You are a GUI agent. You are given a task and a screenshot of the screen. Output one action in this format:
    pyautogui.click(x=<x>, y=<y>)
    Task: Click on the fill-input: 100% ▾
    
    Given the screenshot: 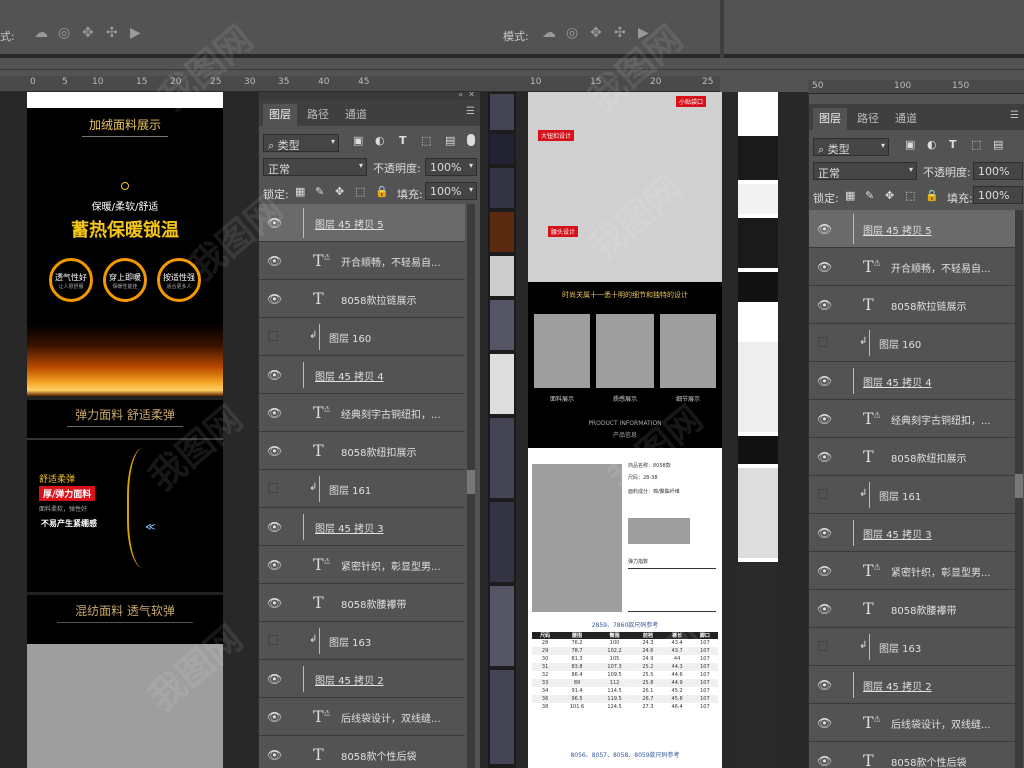 What is the action you would take?
    pyautogui.click(x=451, y=191)
    